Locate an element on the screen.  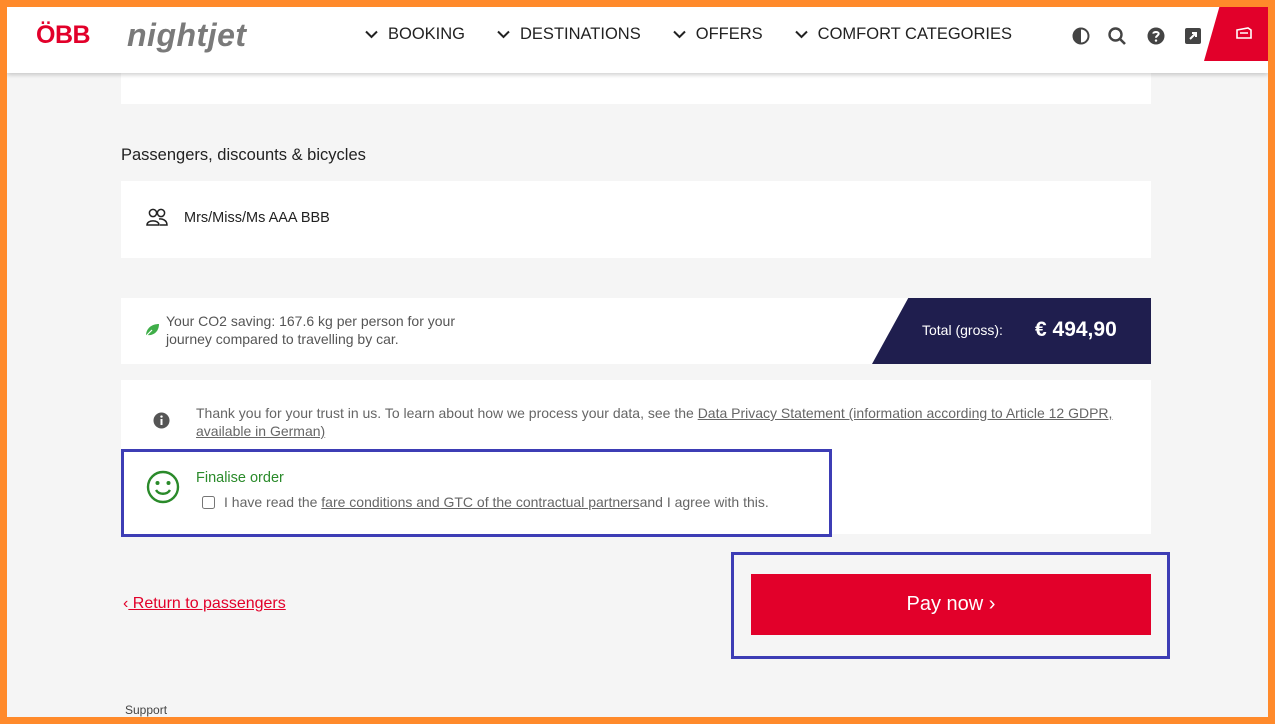
support-footer-link: Support is located at coordinates (146, 710).